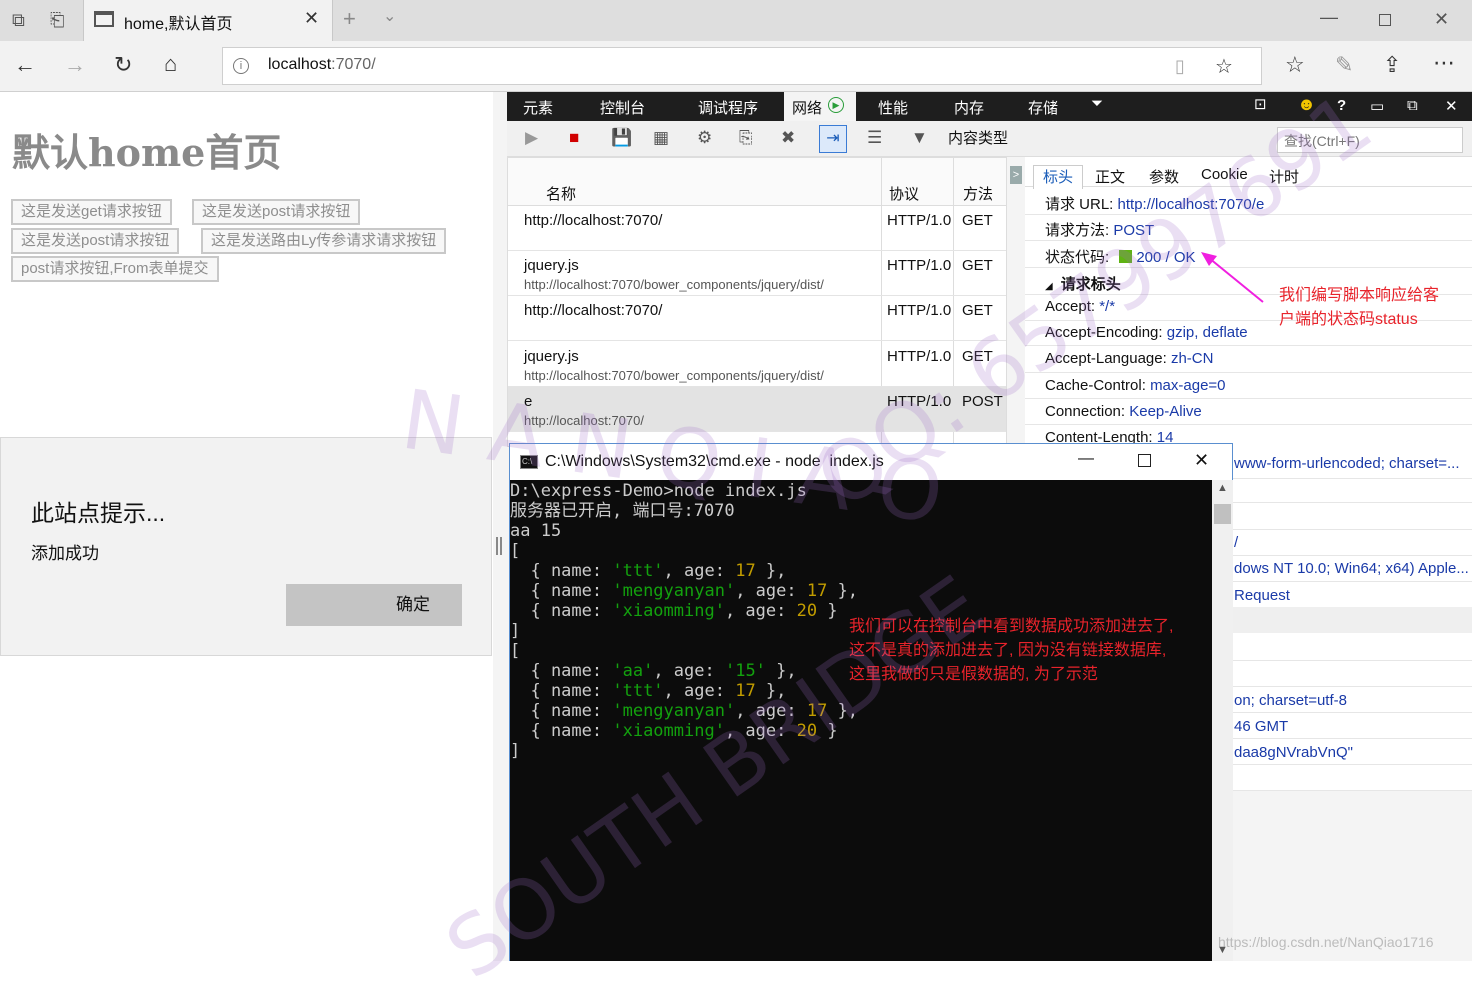 The height and width of the screenshot is (998, 1472). What do you see at coordinates (1043, 107) in the screenshot?
I see `tab-storage: 存储` at bounding box center [1043, 107].